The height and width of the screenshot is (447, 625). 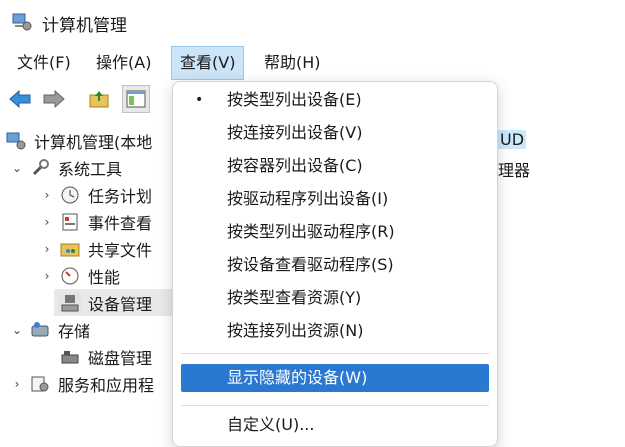 What do you see at coordinates (123, 63) in the screenshot?
I see `menu-action: 操作(A)` at bounding box center [123, 63].